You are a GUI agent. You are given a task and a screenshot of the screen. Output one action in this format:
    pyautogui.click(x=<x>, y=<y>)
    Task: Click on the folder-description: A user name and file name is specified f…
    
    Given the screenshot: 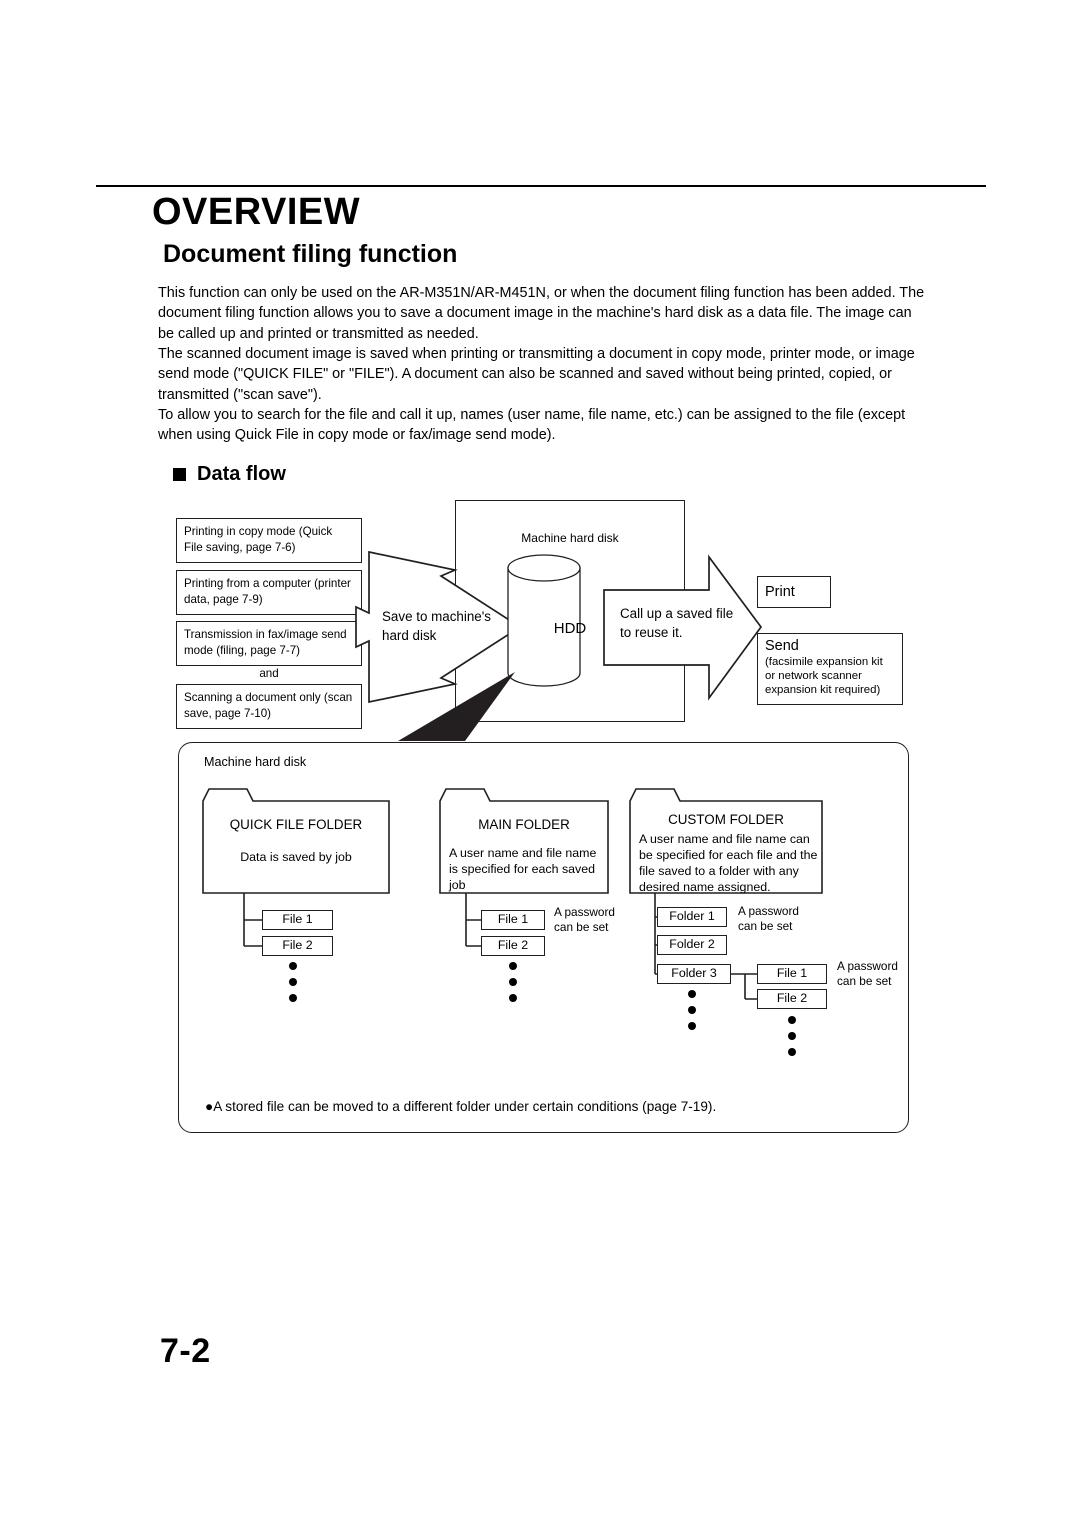 What is the action you would take?
    pyautogui.click(x=523, y=869)
    